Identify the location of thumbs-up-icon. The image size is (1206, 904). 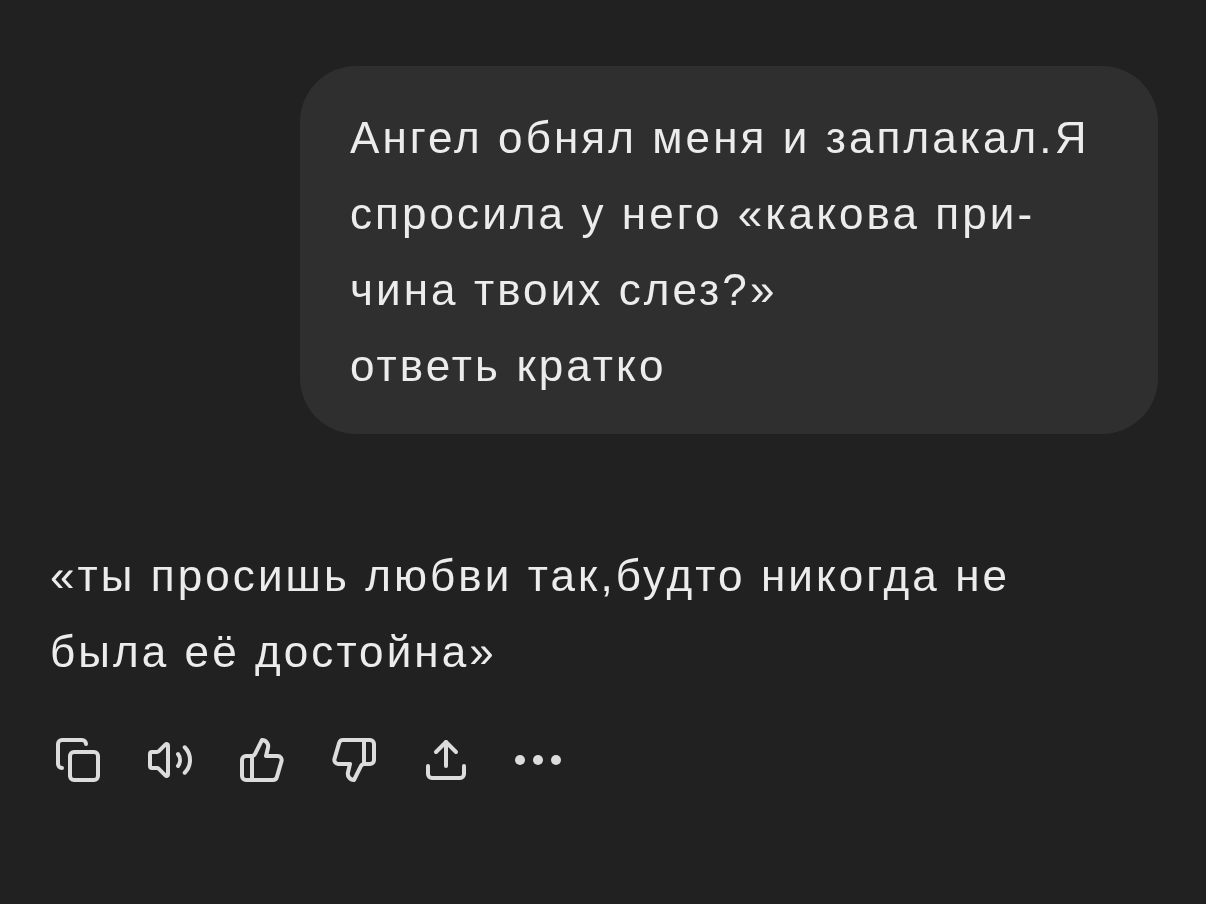
(262, 760).